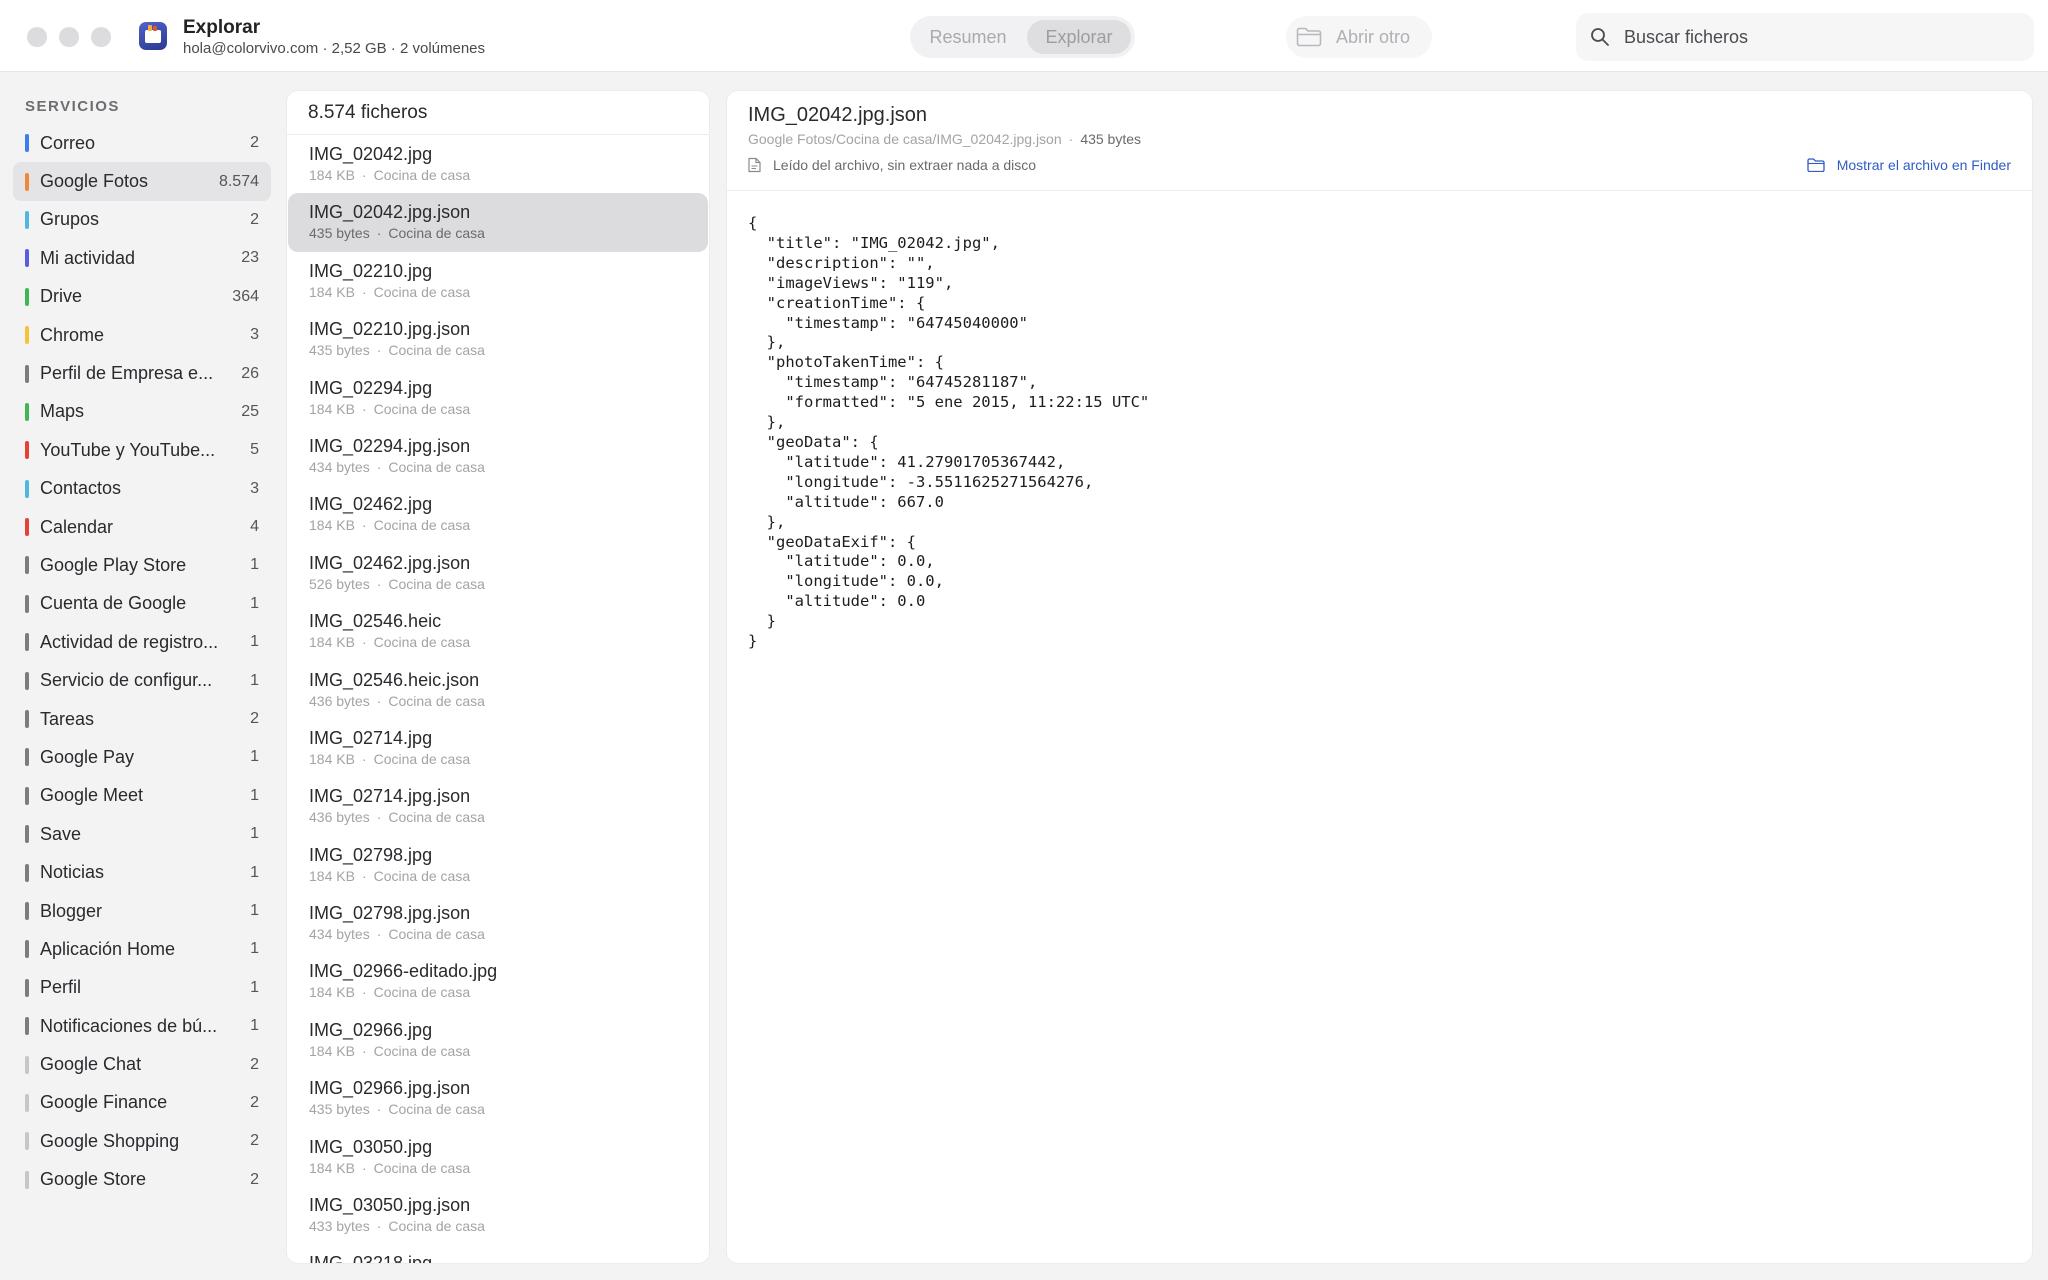 The image size is (2048, 1280). What do you see at coordinates (371, 1258) in the screenshot?
I see `file-name: IMG_03218.jpg` at bounding box center [371, 1258].